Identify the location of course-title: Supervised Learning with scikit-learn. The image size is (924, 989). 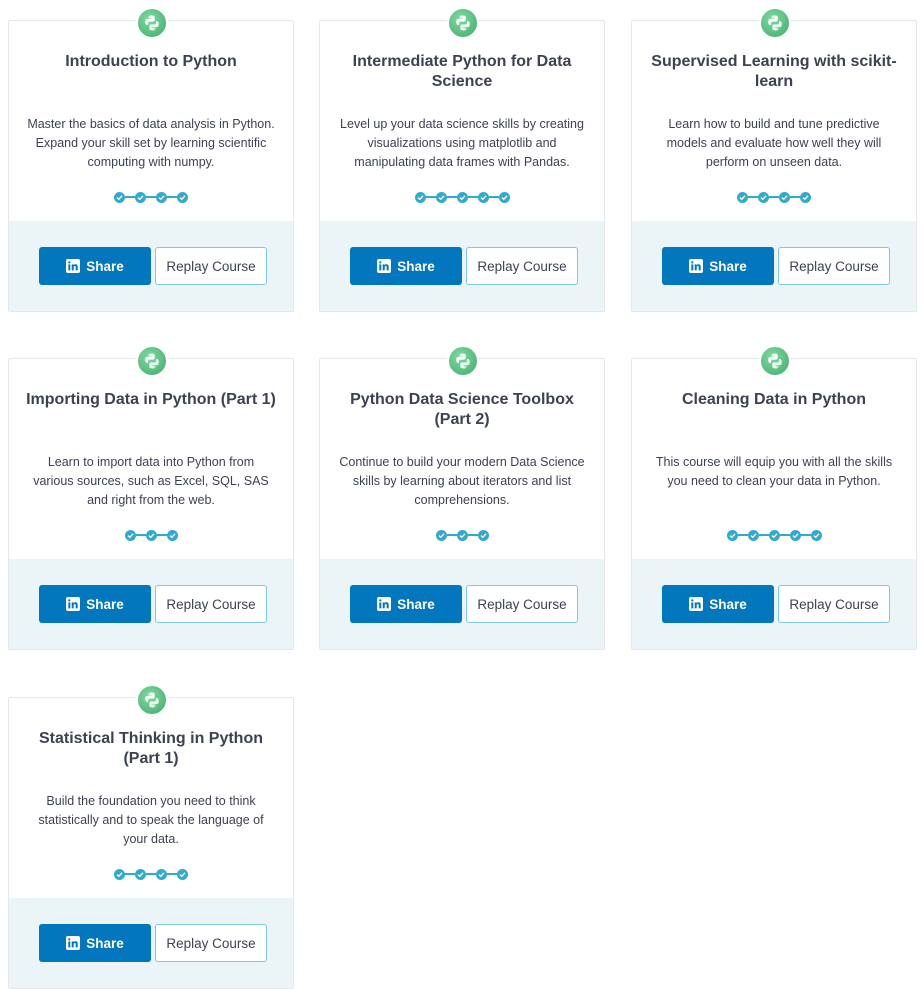
(774, 71).